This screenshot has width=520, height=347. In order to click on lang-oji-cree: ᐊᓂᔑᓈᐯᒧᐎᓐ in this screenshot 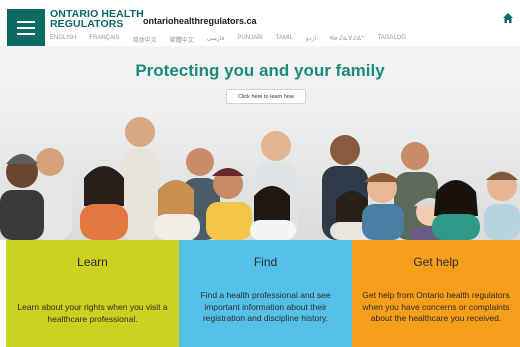, I will do `click(346, 39)`.